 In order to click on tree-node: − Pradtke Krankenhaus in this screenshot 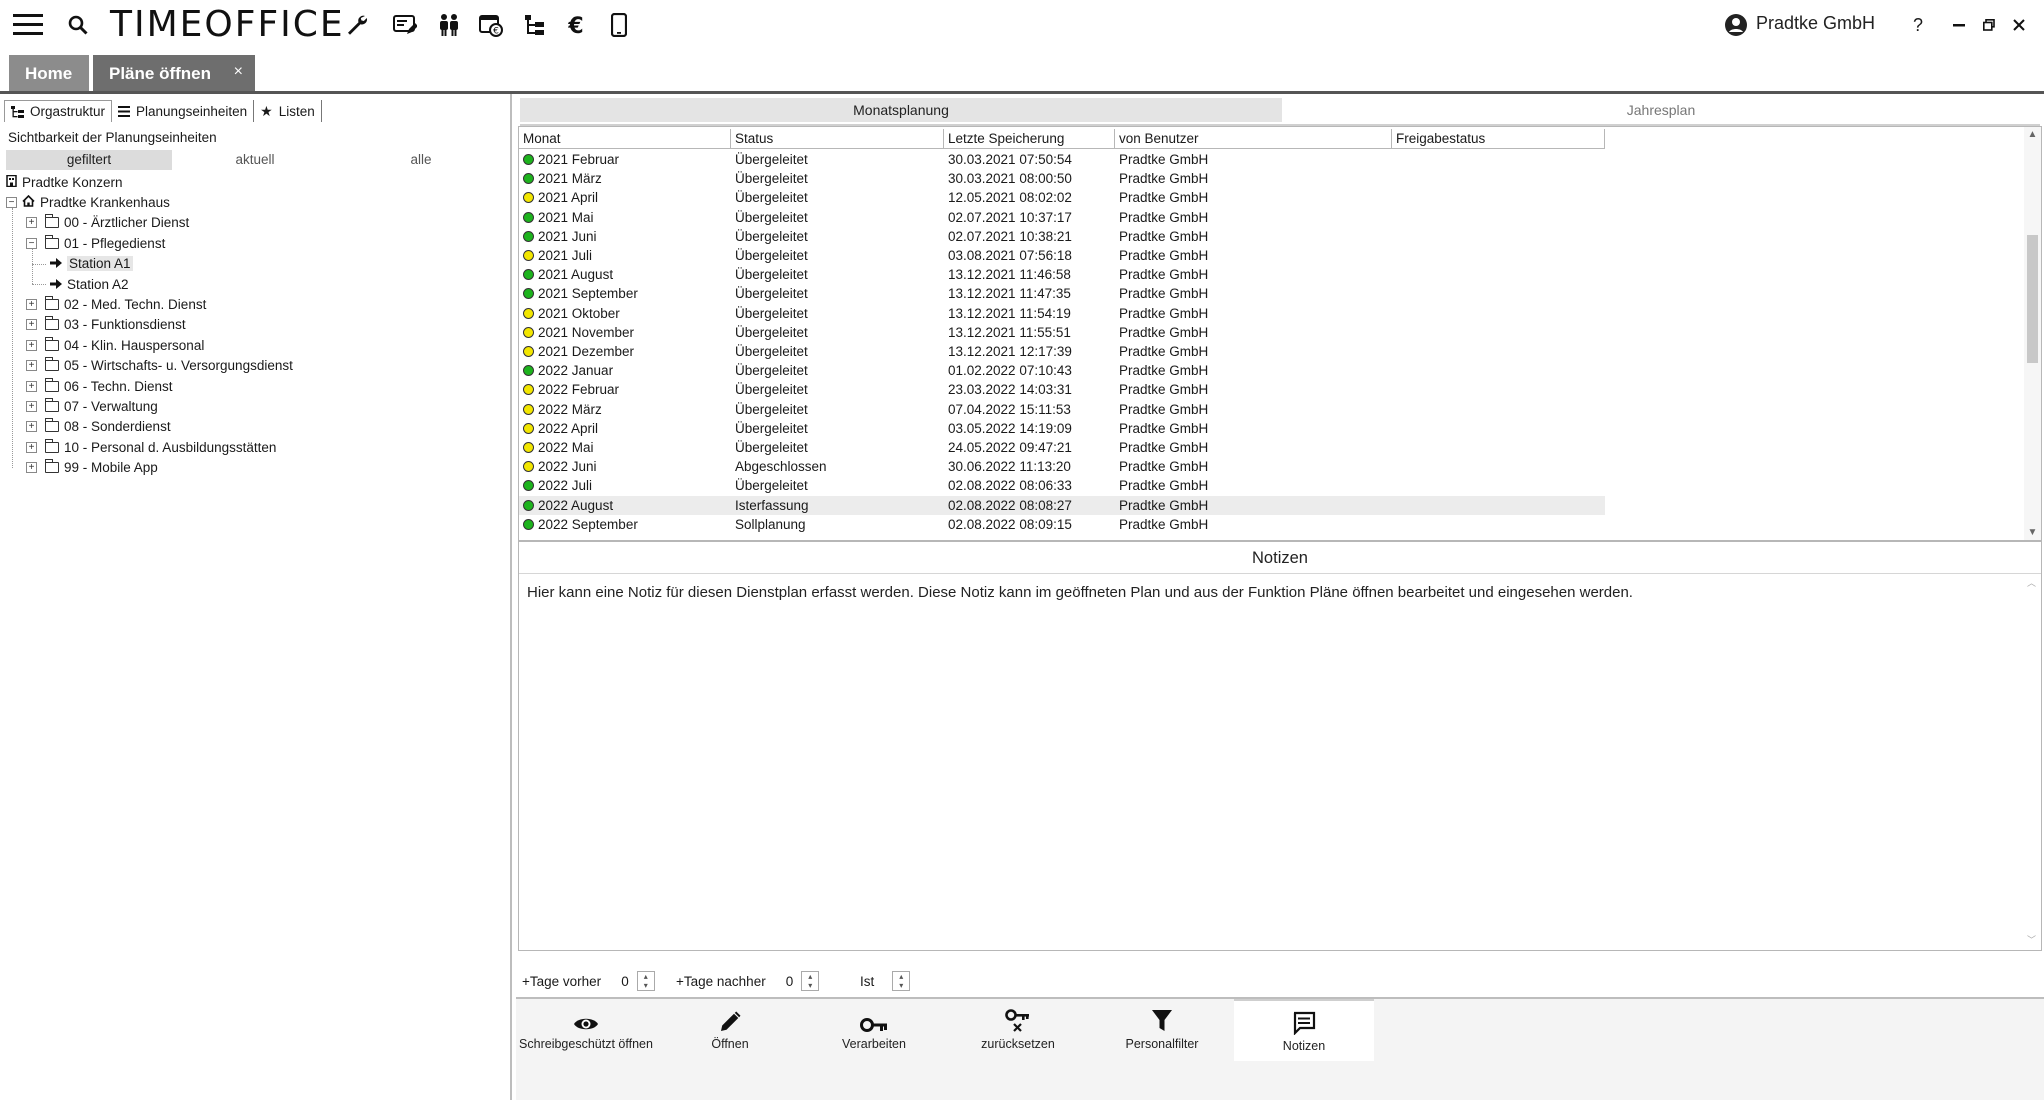, I will do `click(88, 202)`.